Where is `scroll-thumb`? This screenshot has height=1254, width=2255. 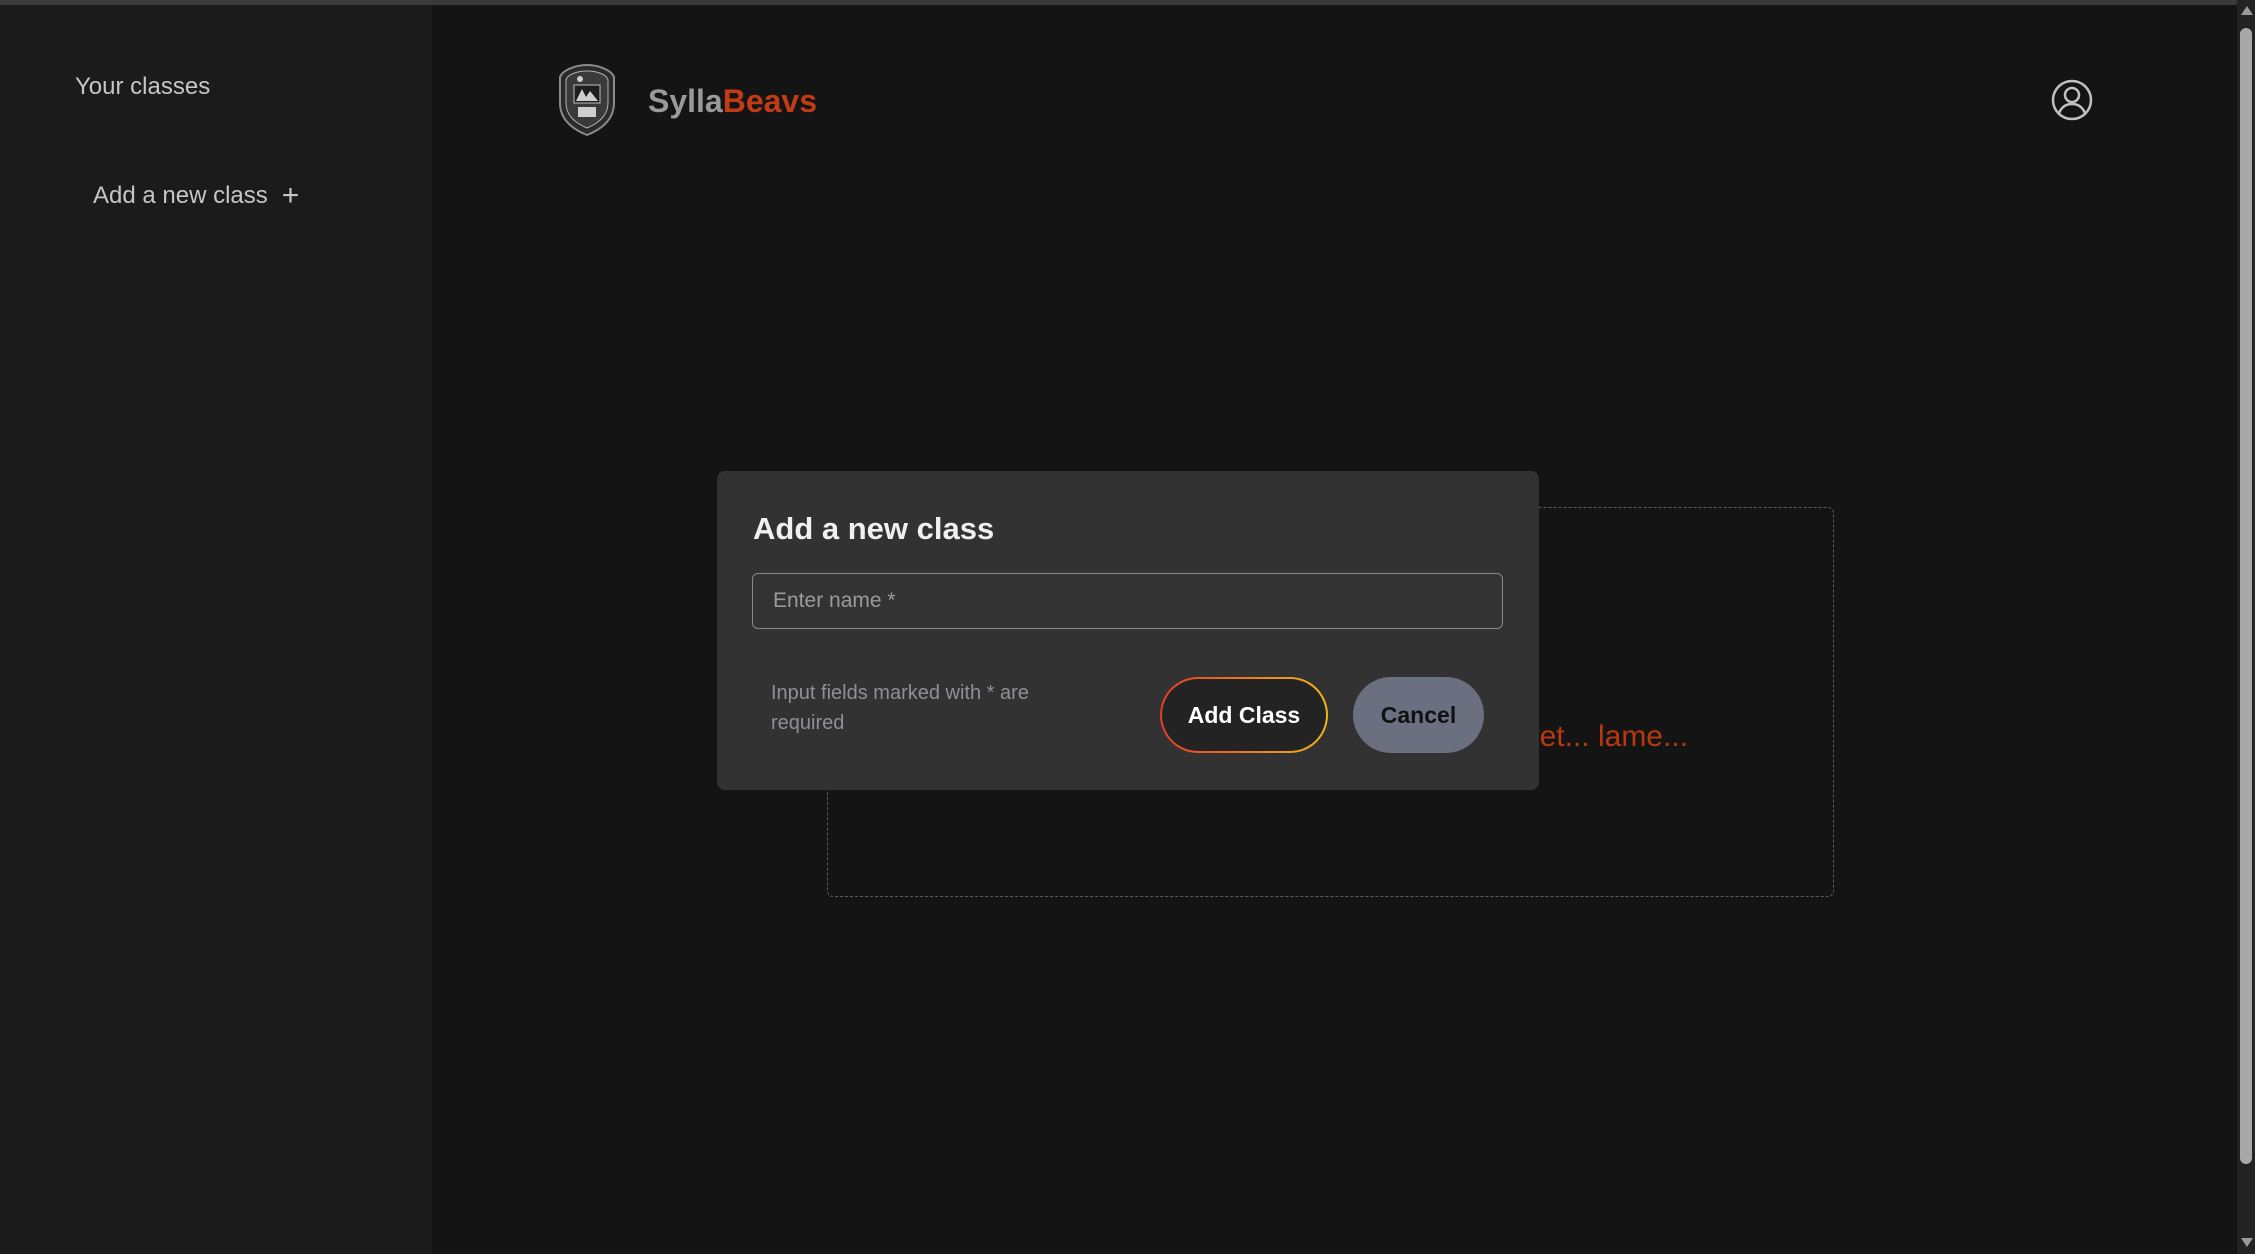 scroll-thumb is located at coordinates (2246, 596).